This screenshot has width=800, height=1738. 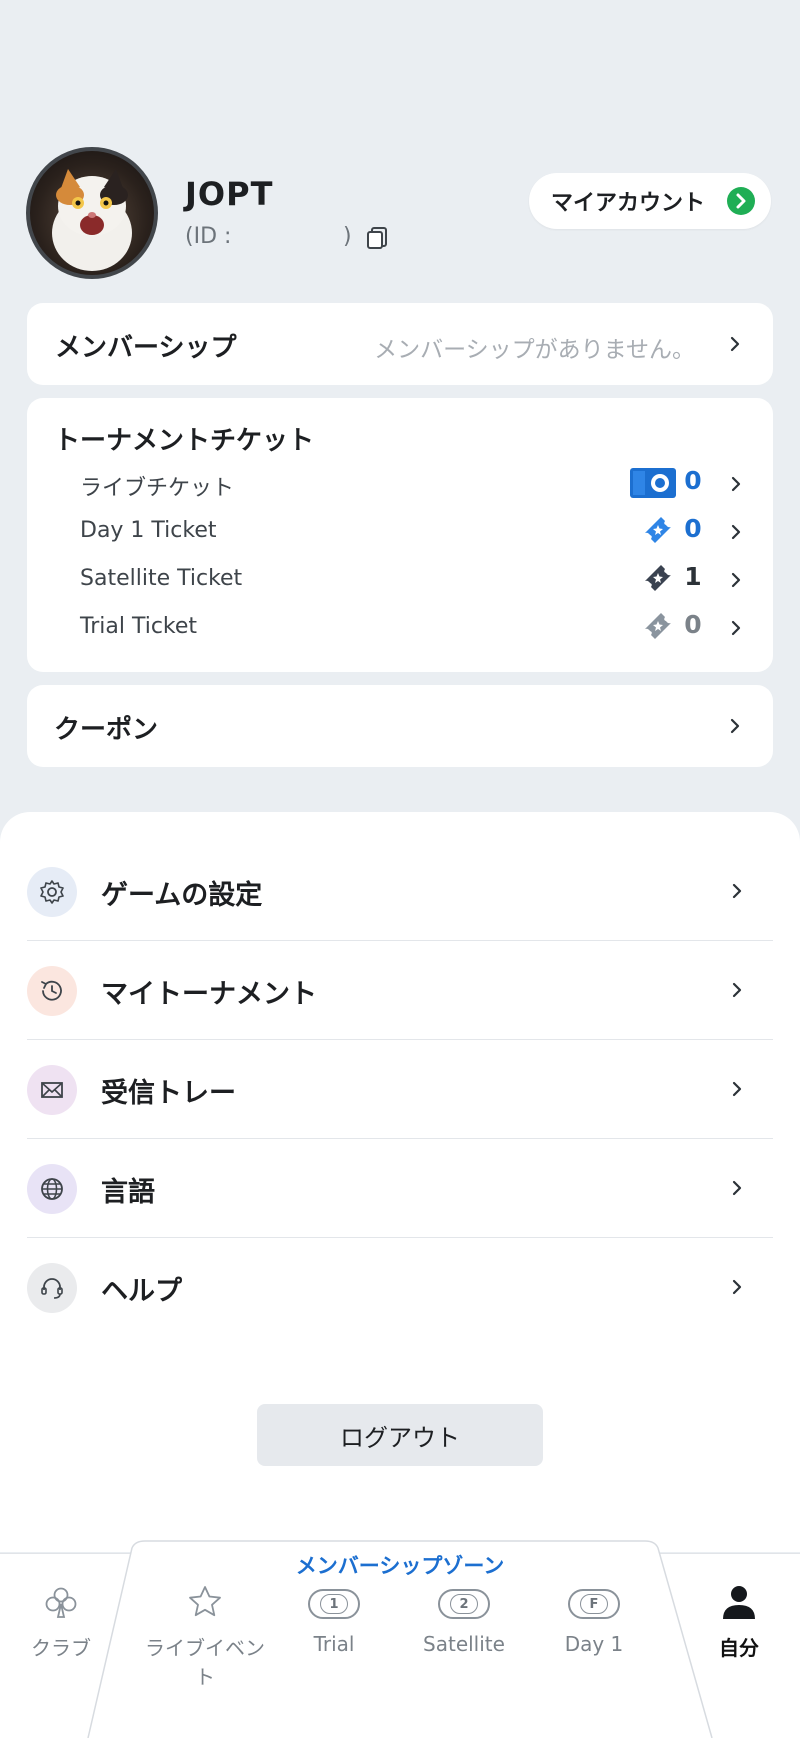 I want to click on gear-icon, so click(x=52, y=892).